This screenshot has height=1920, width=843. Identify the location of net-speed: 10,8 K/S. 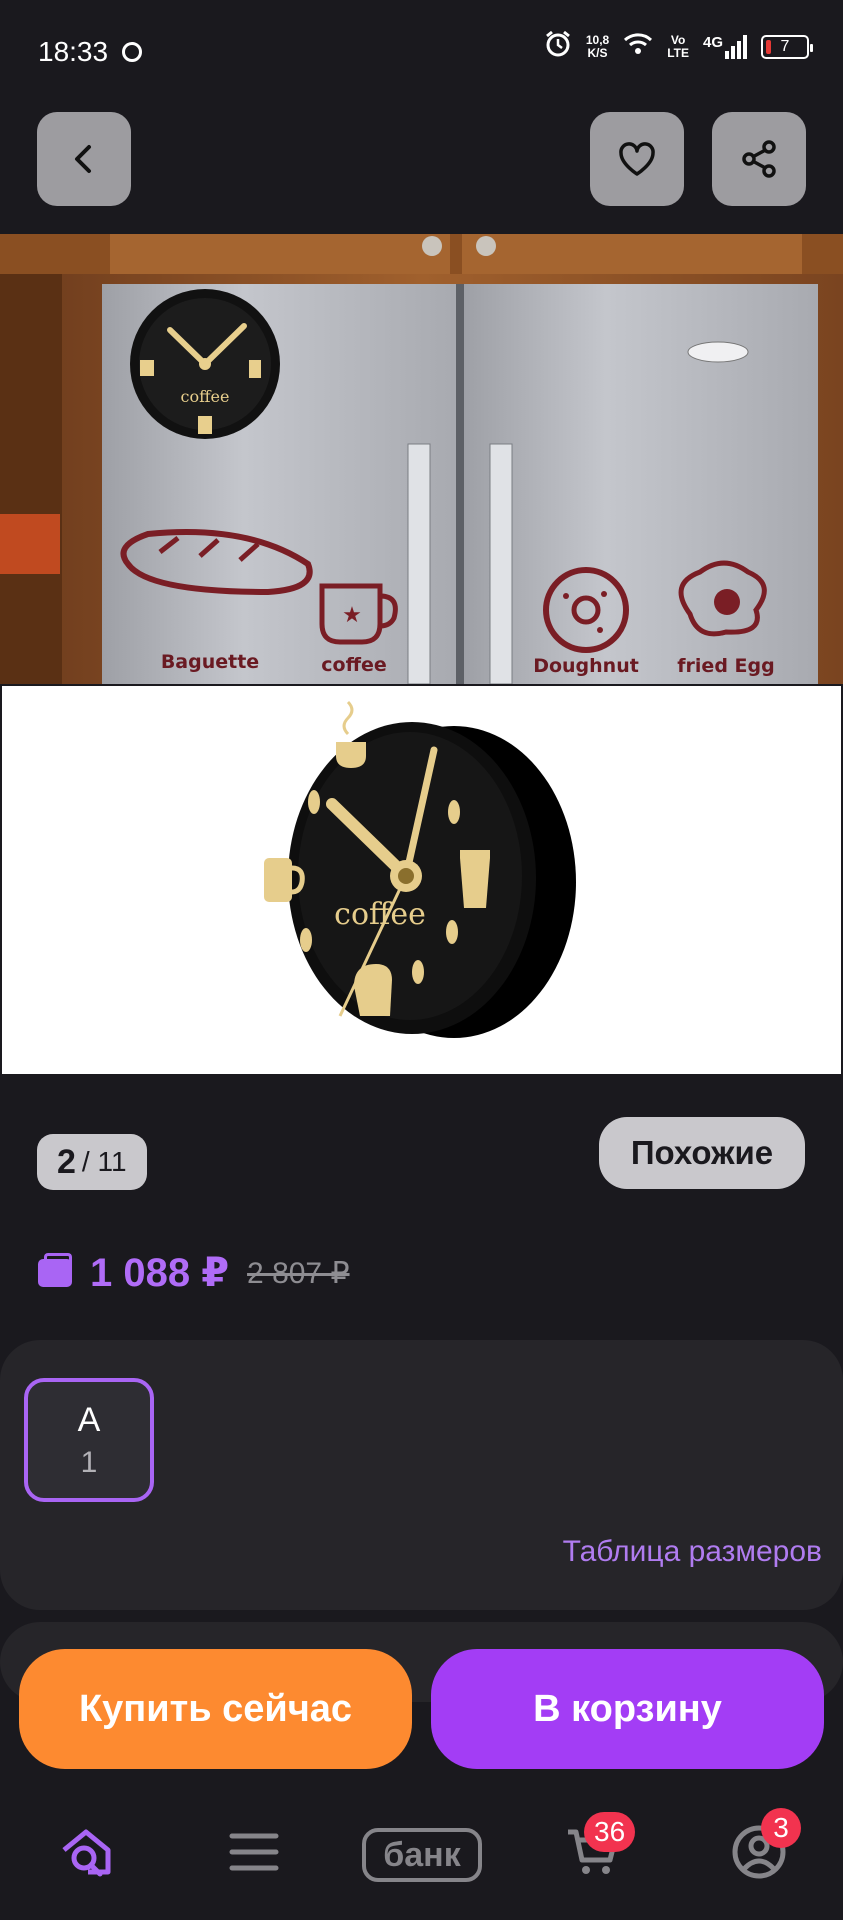
(597, 46).